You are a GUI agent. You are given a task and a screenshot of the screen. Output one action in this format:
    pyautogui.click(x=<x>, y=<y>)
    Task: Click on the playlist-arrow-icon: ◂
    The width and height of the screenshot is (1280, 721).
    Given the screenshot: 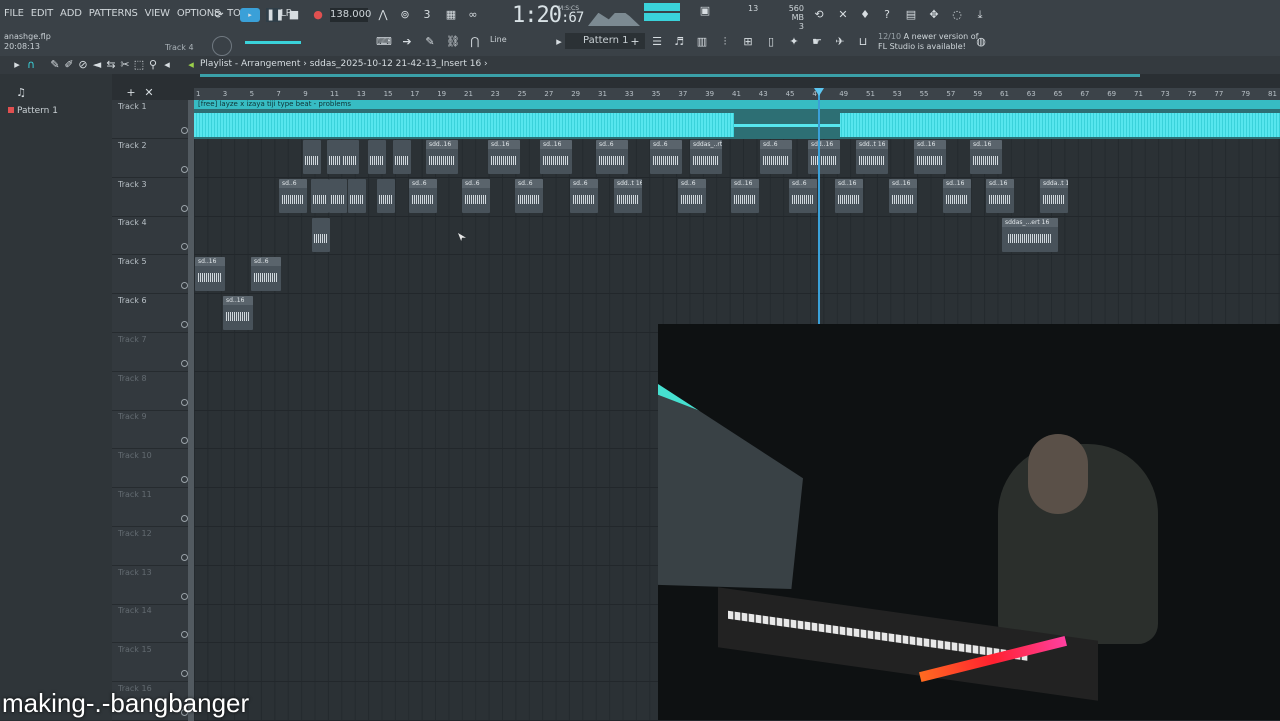 What is the action you would take?
    pyautogui.click(x=191, y=65)
    